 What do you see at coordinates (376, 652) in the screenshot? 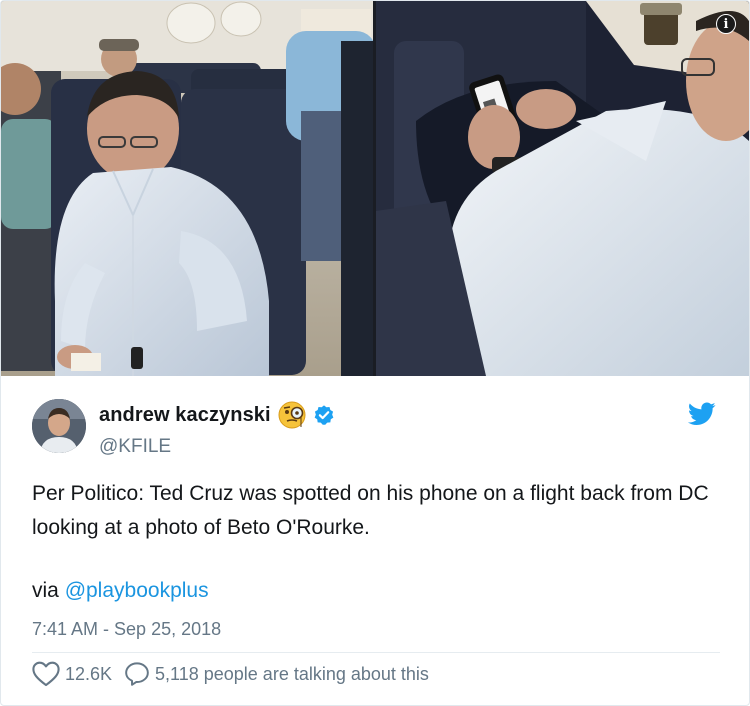
I see `divider` at bounding box center [376, 652].